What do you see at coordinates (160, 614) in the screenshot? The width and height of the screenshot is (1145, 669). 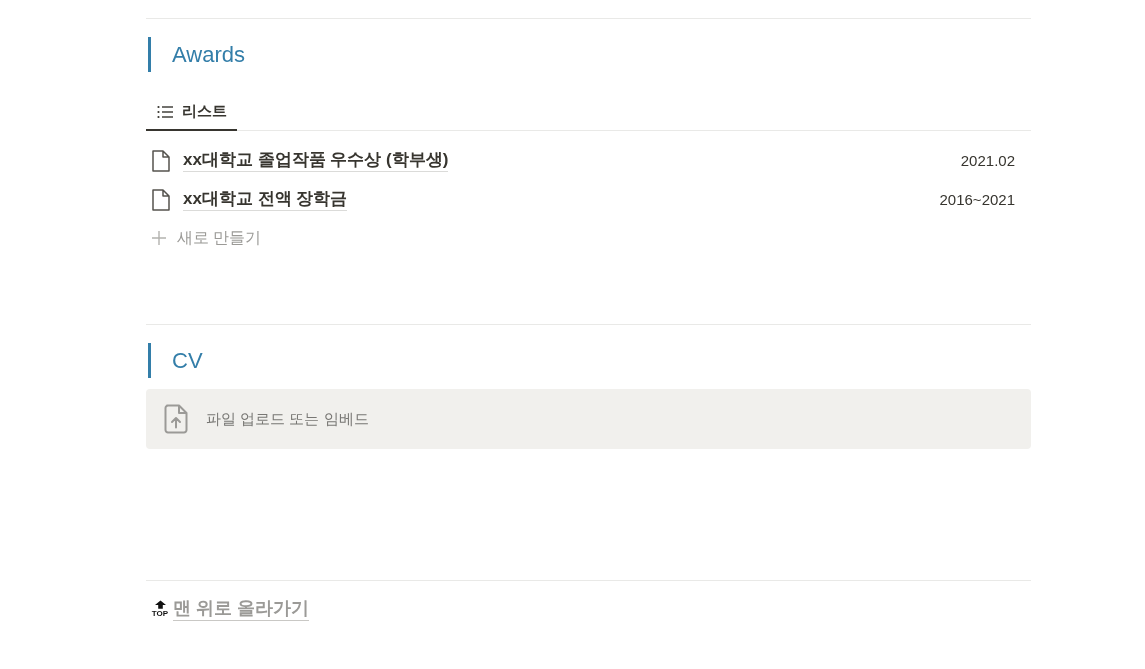 I see `top-label: TOP` at bounding box center [160, 614].